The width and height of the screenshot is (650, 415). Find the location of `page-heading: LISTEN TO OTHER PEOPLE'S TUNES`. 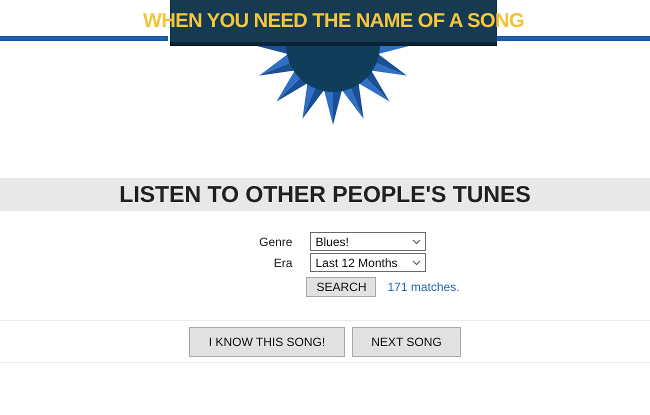

page-heading: LISTEN TO OTHER PEOPLE'S TUNES is located at coordinates (325, 195).